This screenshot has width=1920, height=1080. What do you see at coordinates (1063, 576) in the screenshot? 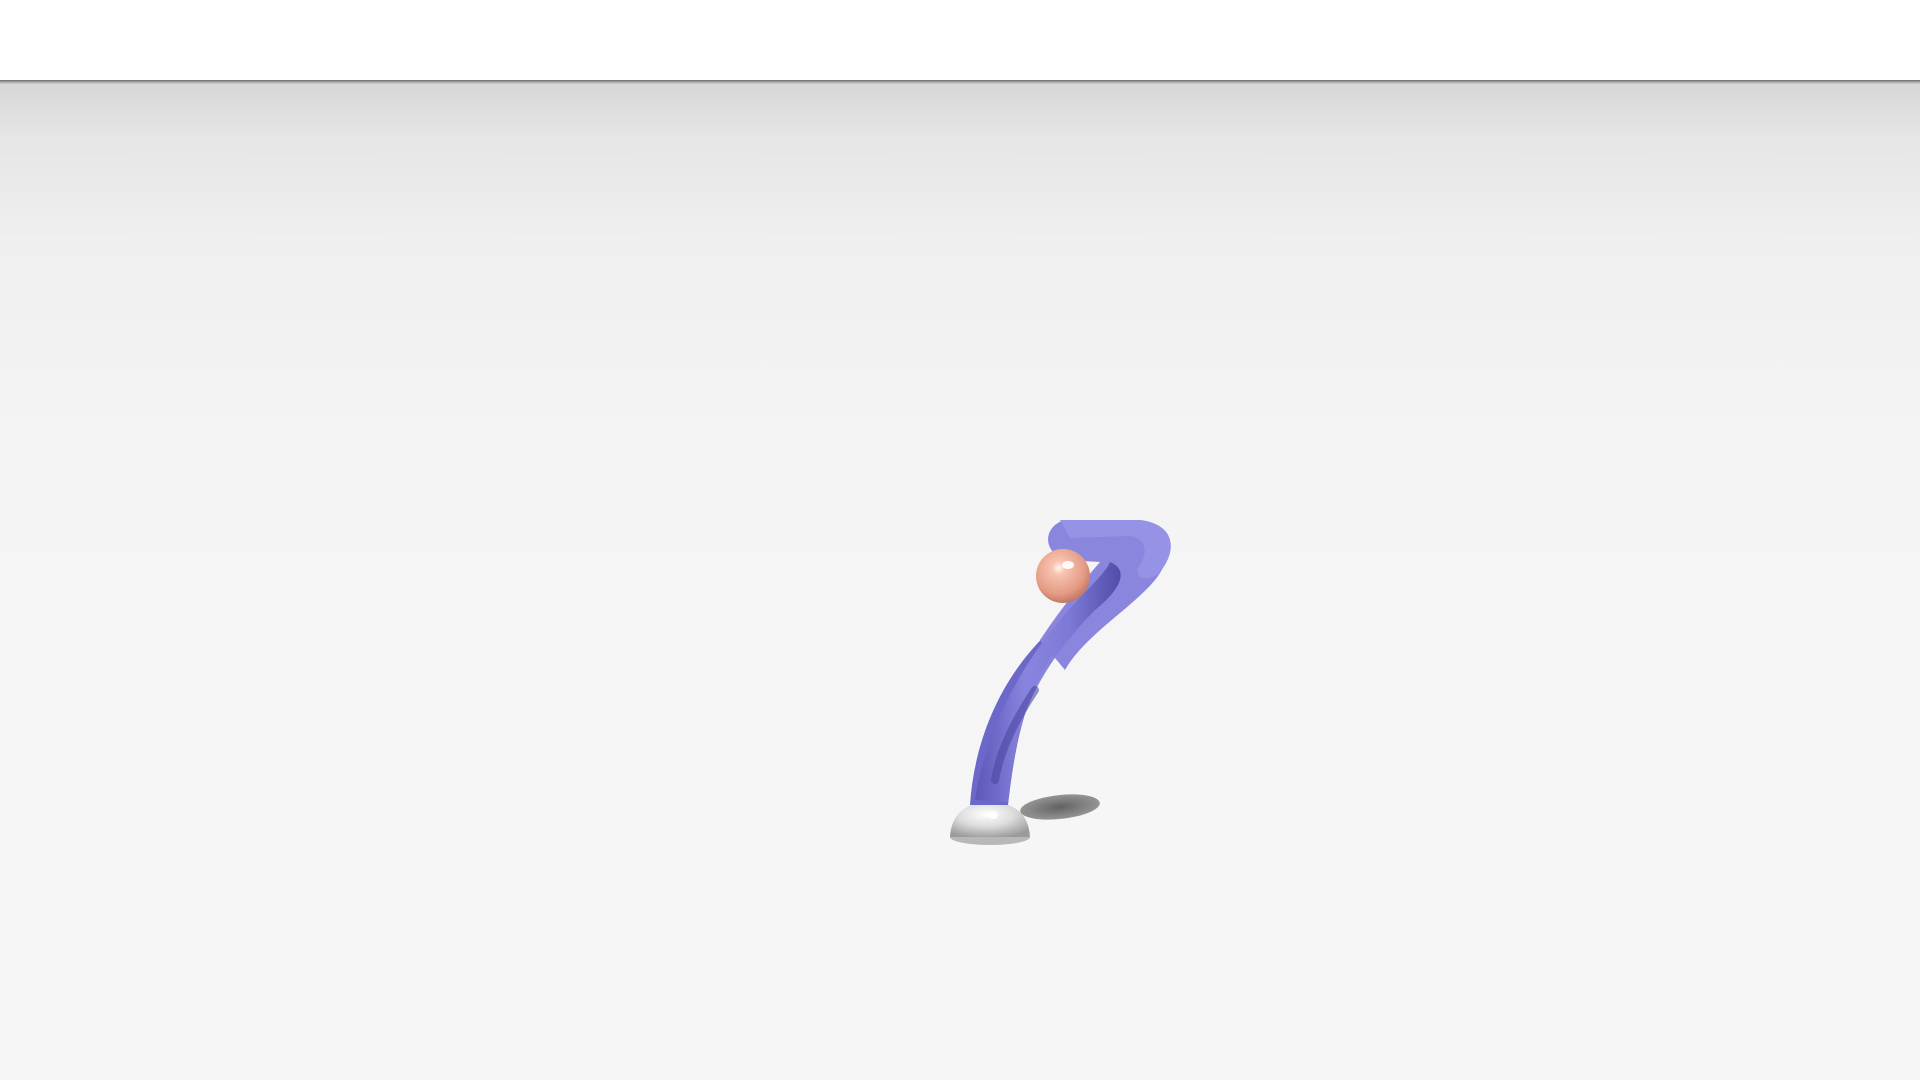
I see `end-effector-ball` at bounding box center [1063, 576].